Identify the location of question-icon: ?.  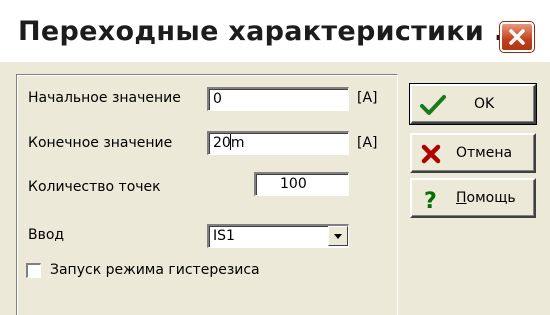
(430, 200).